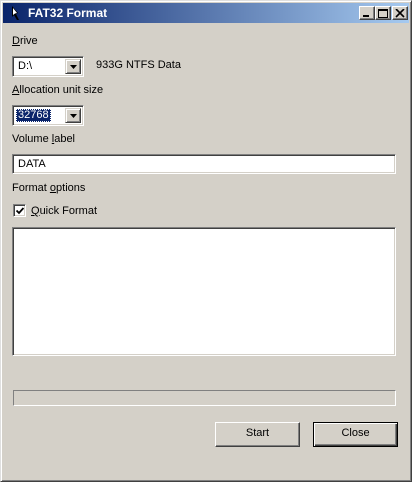  What do you see at coordinates (48, 66) in the screenshot?
I see `drive-select: D:\` at bounding box center [48, 66].